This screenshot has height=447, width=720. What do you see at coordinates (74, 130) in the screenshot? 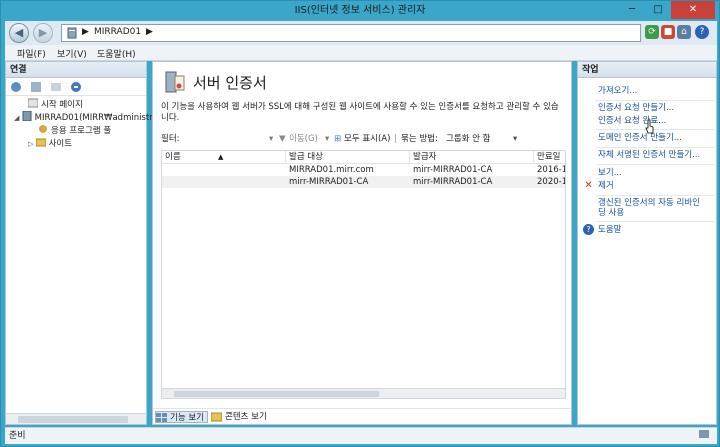
I see `tree-item-app-pools: 응용 프로그램 풀` at bounding box center [74, 130].